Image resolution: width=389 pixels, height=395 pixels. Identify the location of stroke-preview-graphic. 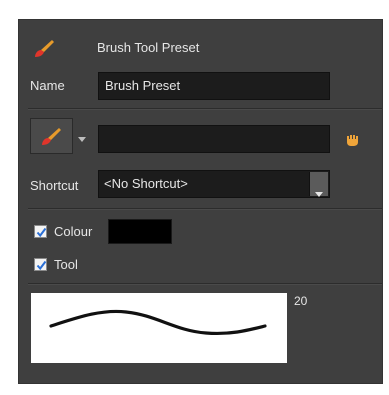
(158, 322).